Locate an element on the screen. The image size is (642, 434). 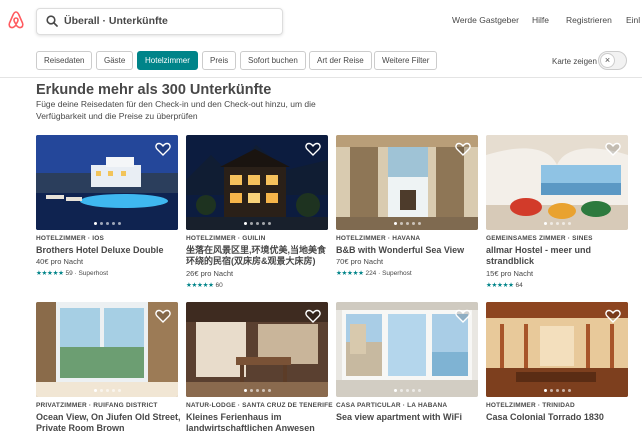
listing-title: B&B with Wonderful Sea View is located at coordinates (411, 250).